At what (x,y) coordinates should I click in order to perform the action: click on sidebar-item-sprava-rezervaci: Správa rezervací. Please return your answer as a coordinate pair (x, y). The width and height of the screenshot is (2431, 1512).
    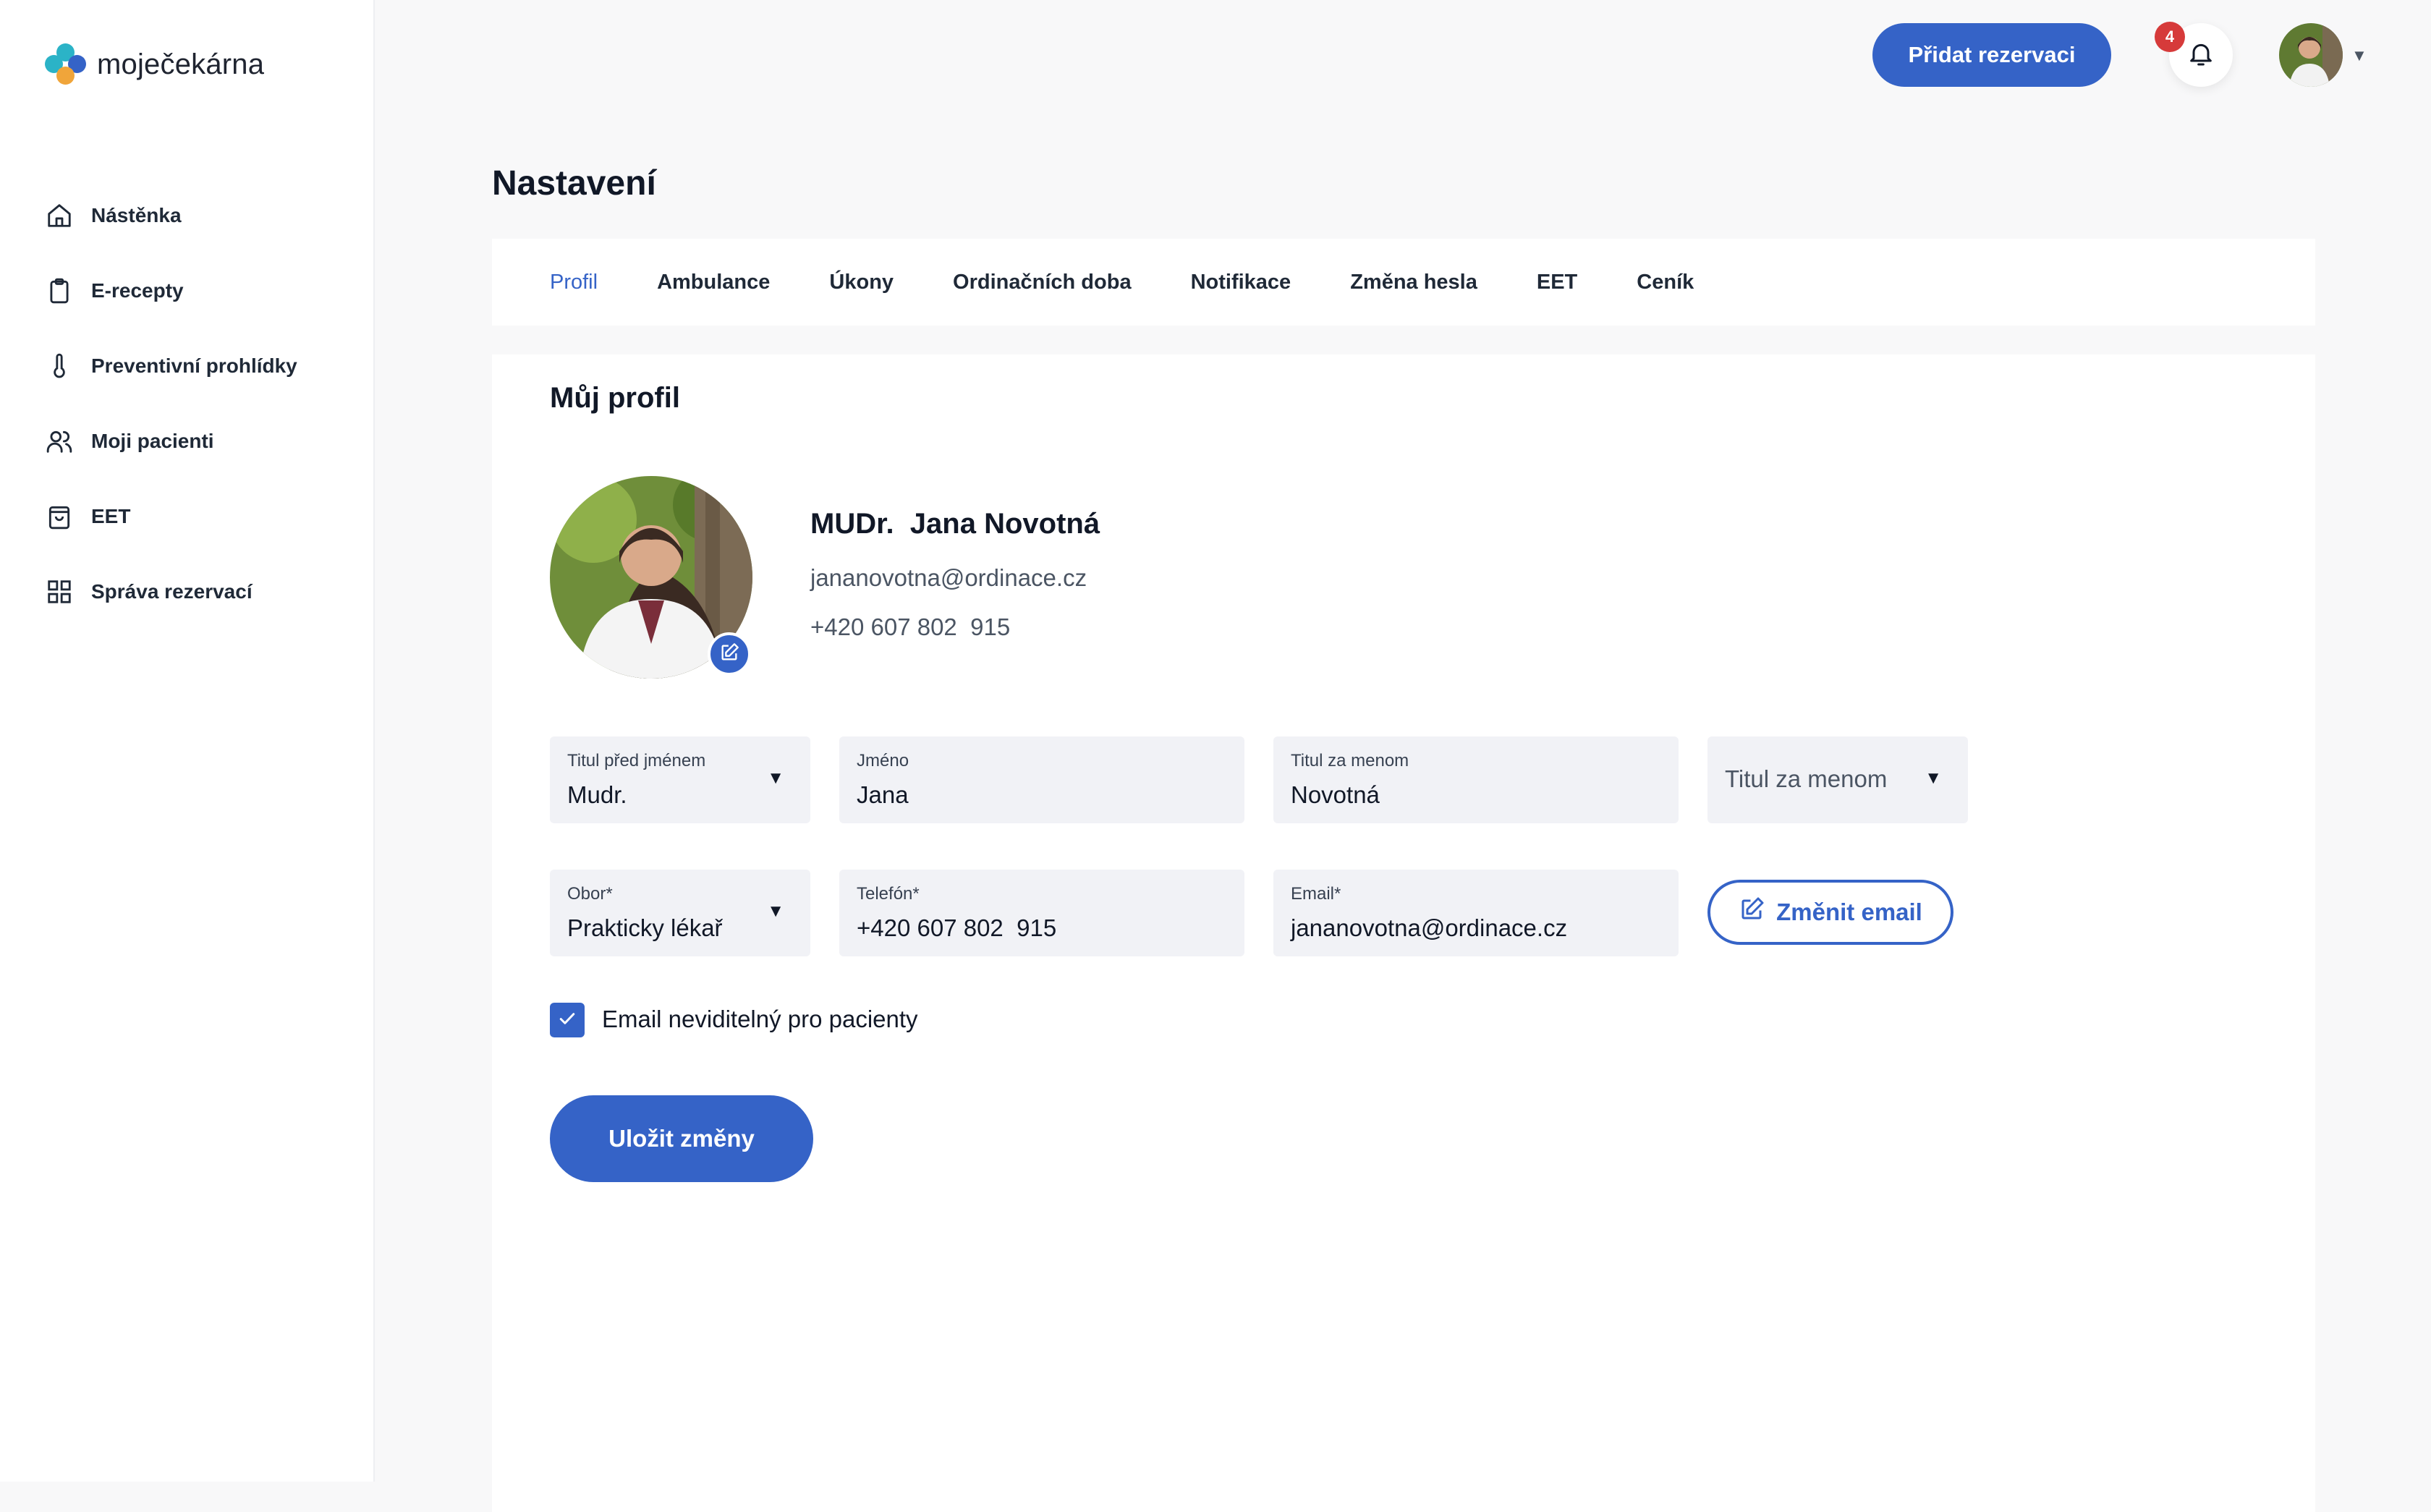
    Looking at the image, I should click on (171, 592).